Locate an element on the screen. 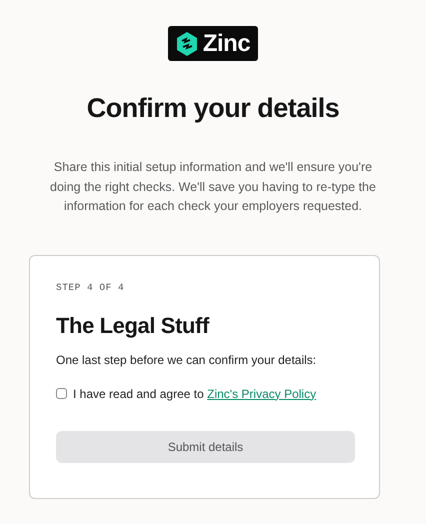 The height and width of the screenshot is (524, 426). card-heading: The Legal Stuff is located at coordinates (133, 325).